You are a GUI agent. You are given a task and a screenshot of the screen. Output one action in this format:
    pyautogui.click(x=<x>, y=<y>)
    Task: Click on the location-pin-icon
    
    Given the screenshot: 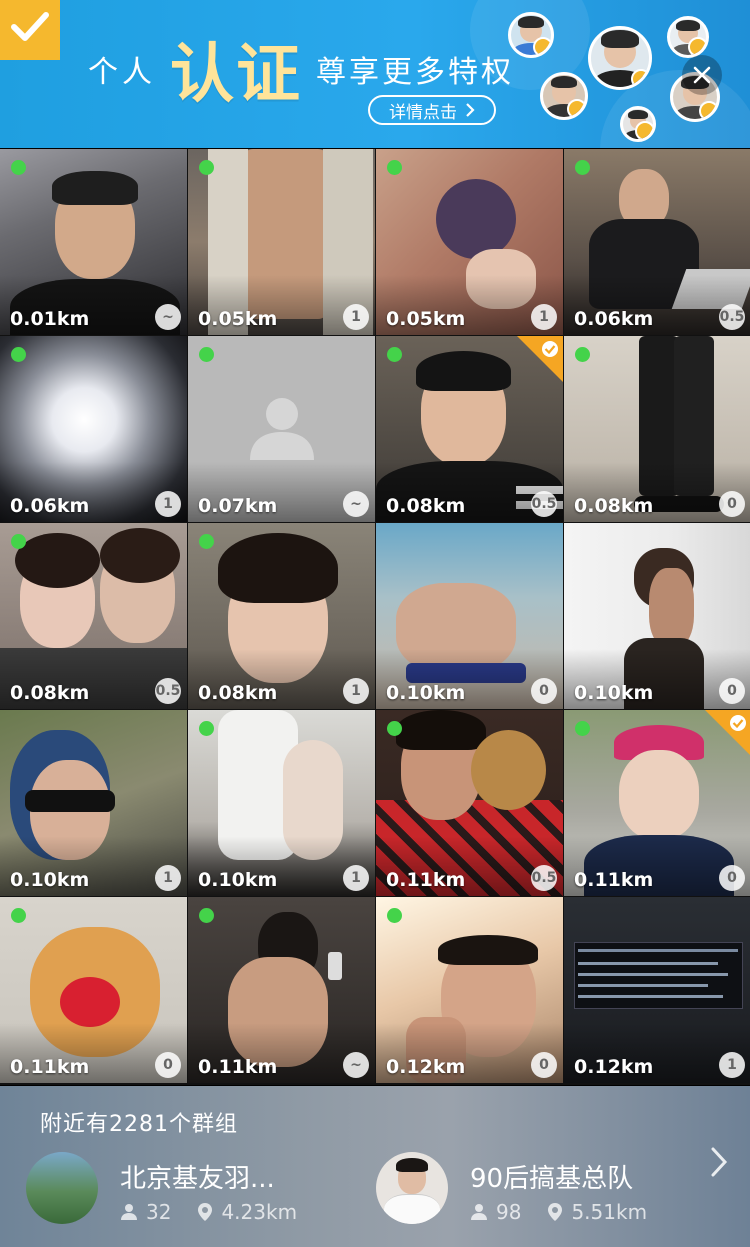 What is the action you would take?
    pyautogui.click(x=205, y=1212)
    